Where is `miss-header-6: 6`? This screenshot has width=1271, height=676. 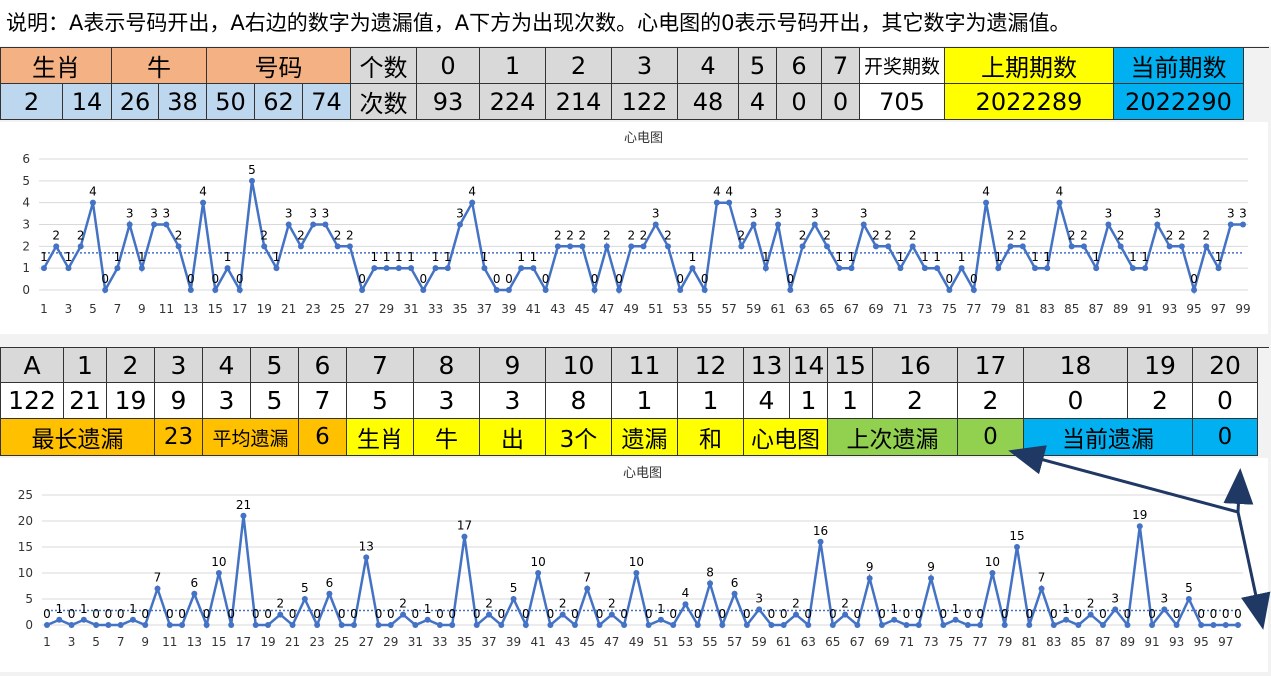 miss-header-6: 6 is located at coordinates (323, 365).